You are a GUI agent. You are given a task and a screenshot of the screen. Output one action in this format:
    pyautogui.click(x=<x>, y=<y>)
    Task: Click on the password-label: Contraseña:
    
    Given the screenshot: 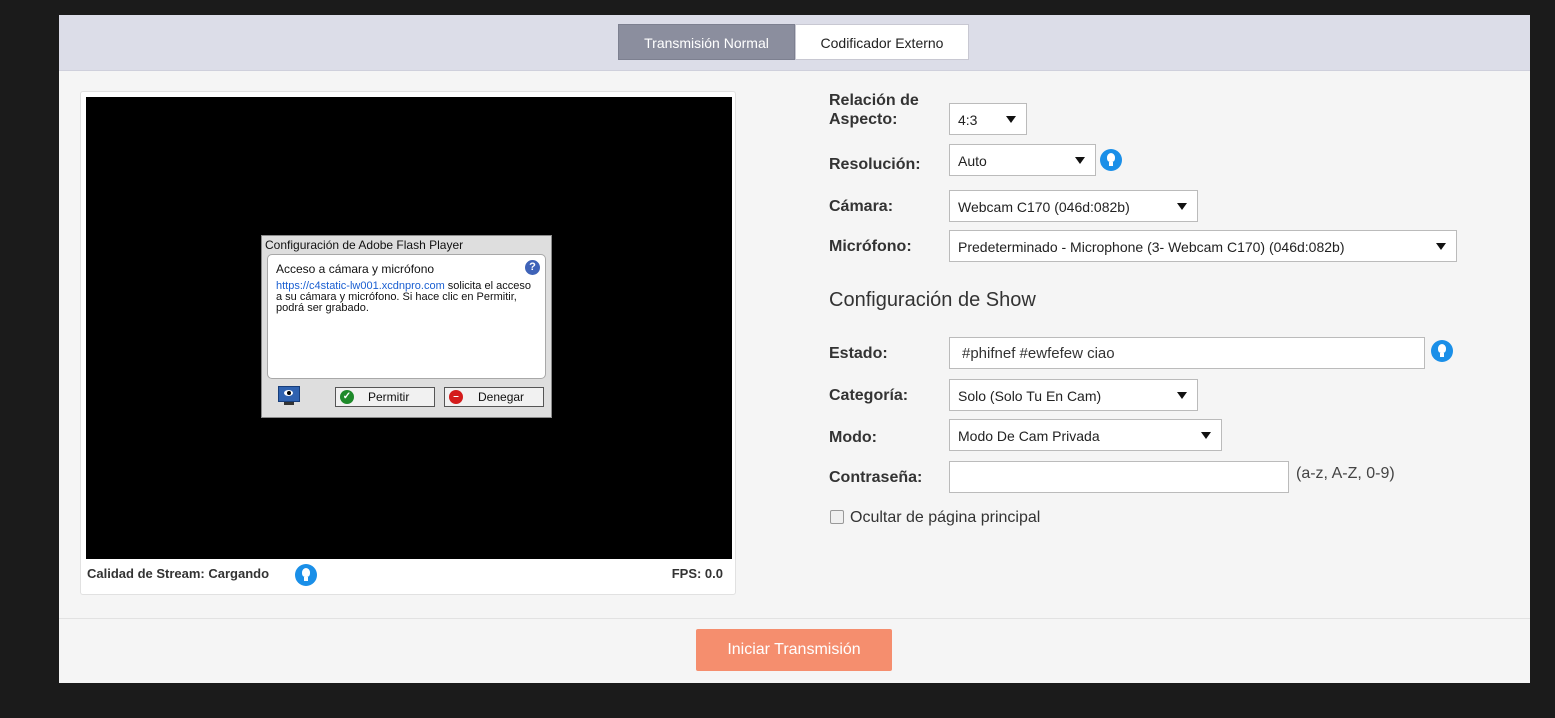 What is the action you would take?
    pyautogui.click(x=876, y=477)
    